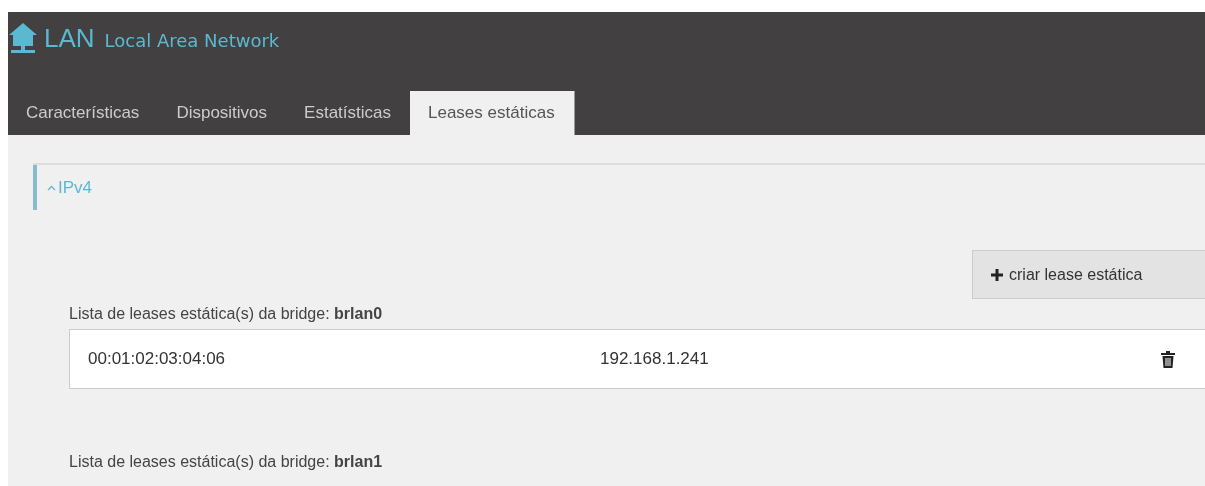  I want to click on plus-icon, so click(997, 274).